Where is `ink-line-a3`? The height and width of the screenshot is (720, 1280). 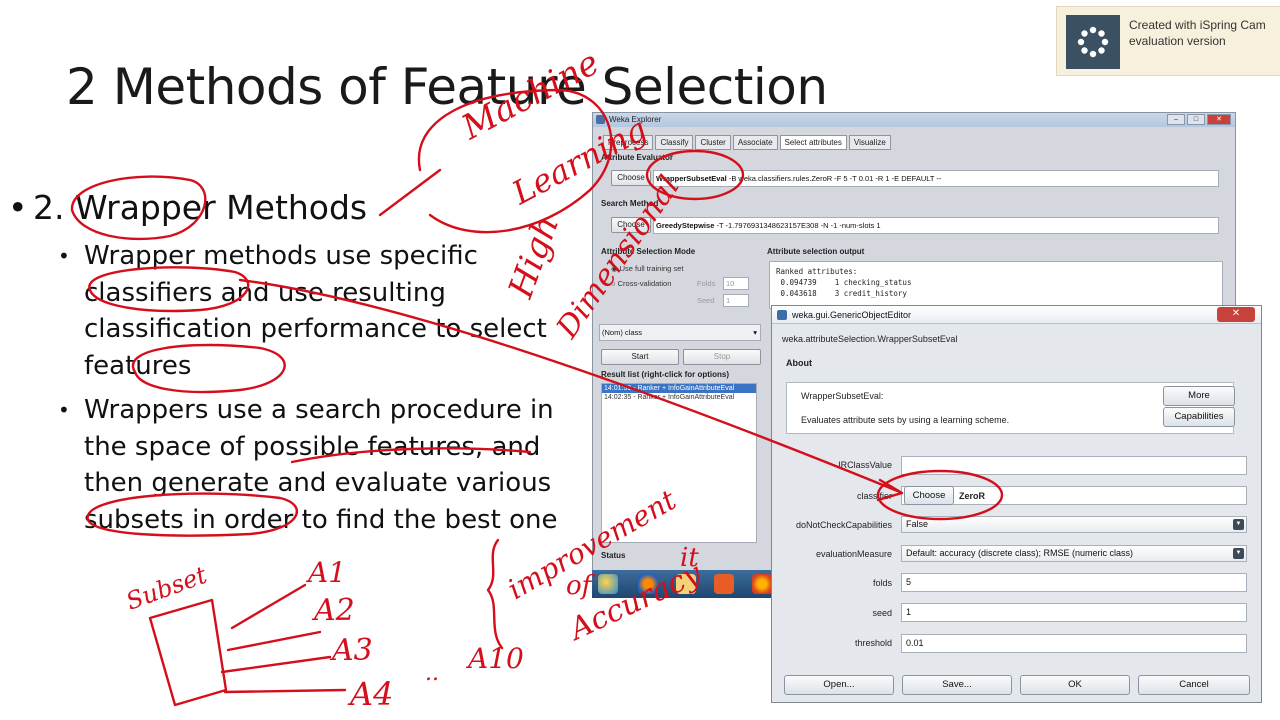
ink-line-a3 is located at coordinates (274, 641).